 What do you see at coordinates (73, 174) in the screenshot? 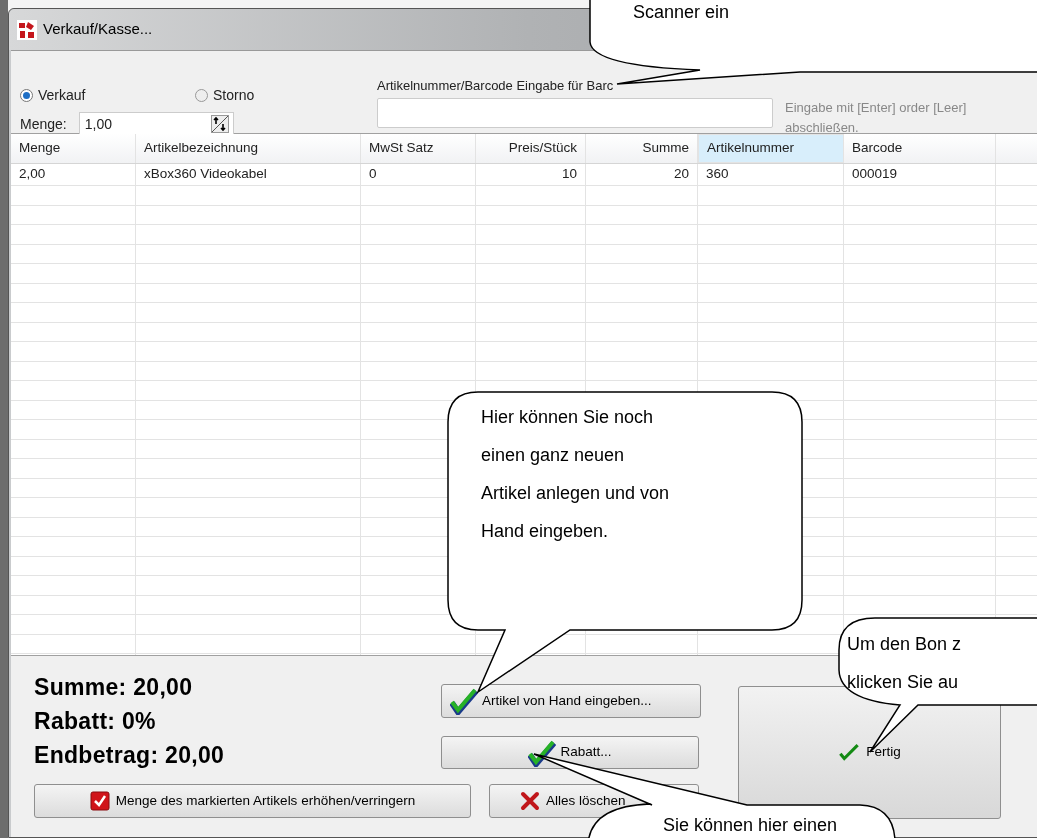
I see `table-cell: 2,00` at bounding box center [73, 174].